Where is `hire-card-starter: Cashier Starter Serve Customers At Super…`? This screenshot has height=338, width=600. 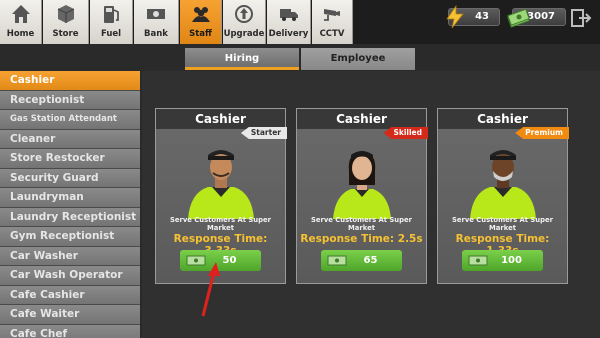 hire-card-starter: Cashier Starter Serve Customers At Super… is located at coordinates (221, 196).